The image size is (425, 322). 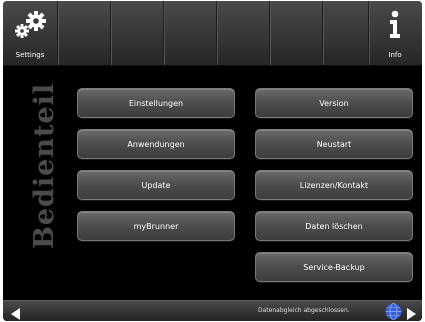 What do you see at coordinates (212, 310) in the screenshot?
I see `bottom-bar: Datenabgleich abgeschlossen.` at bounding box center [212, 310].